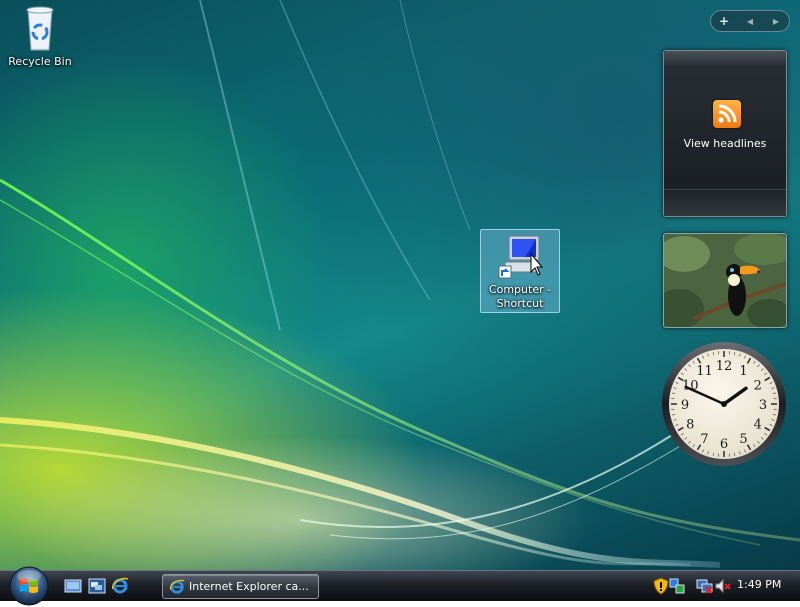 Image resolution: width=800 pixels, height=607 pixels. What do you see at coordinates (725, 133) in the screenshot?
I see `feed-headlines-gadget: View headlines` at bounding box center [725, 133].